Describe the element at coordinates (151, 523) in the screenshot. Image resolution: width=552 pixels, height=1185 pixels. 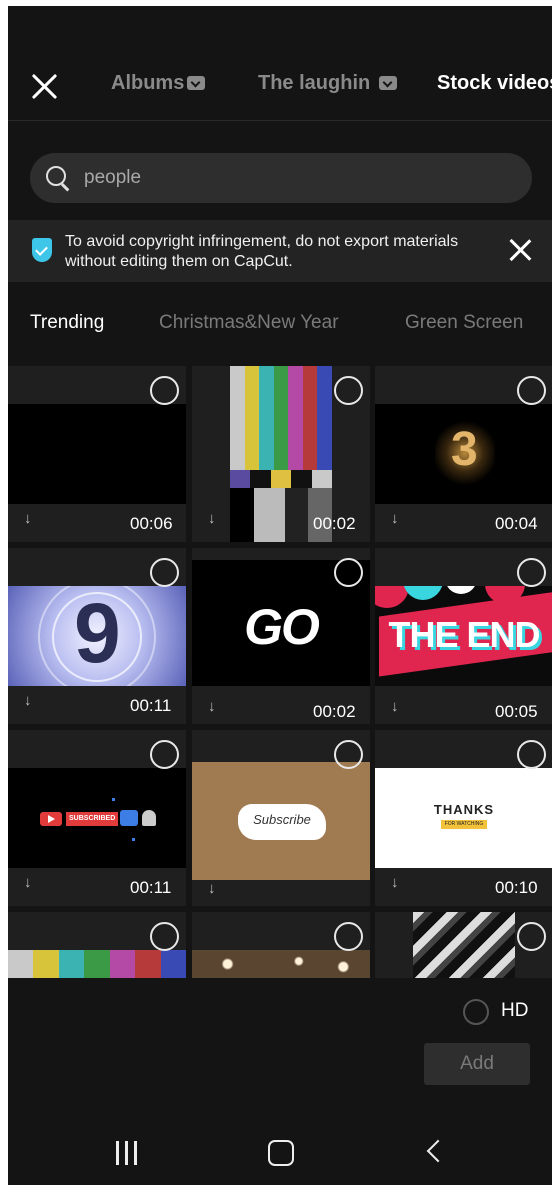
I see `clip-duration: 00:06` at that location.